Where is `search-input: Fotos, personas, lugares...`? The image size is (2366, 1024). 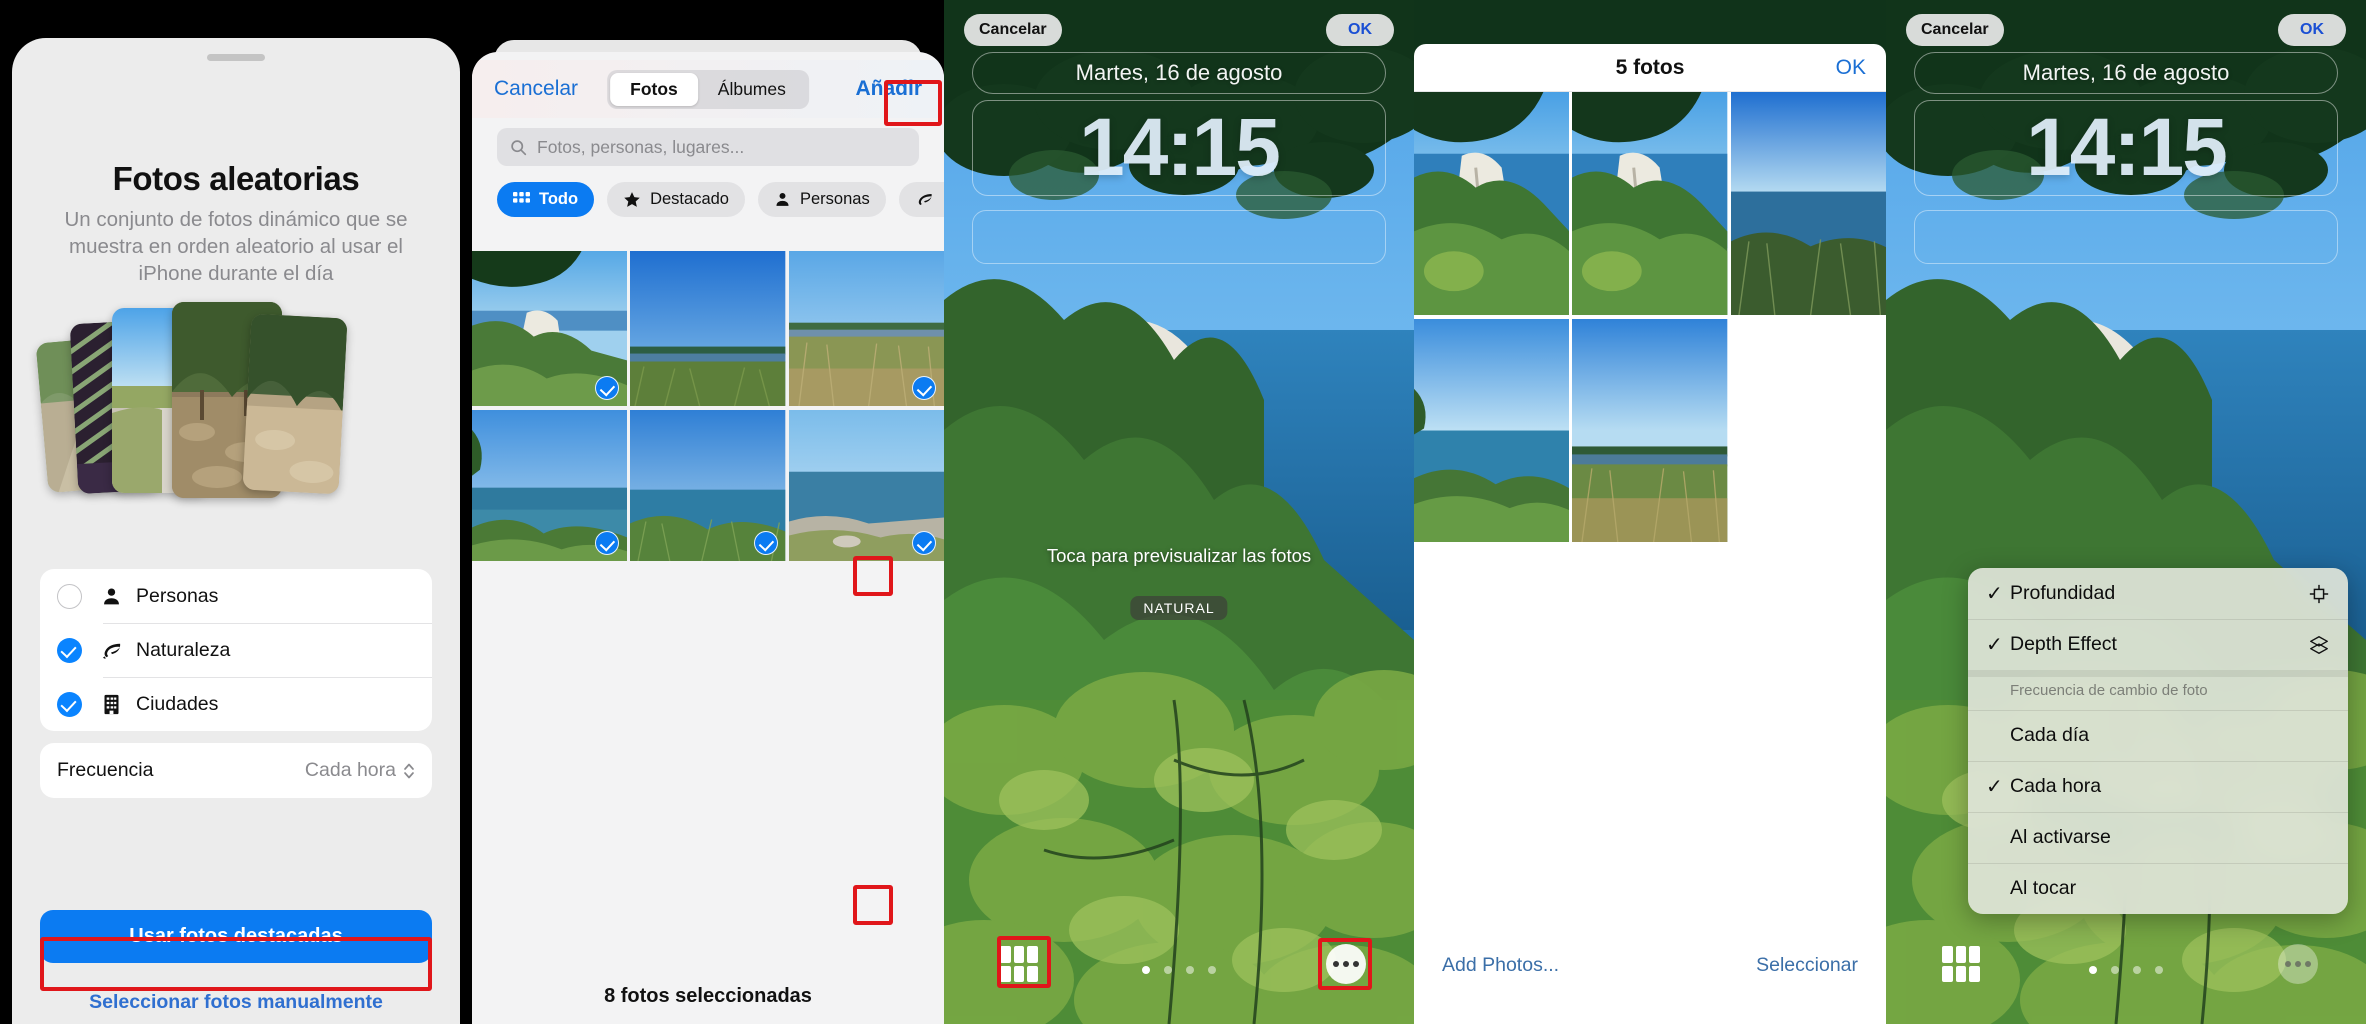 search-input: Fotos, personas, lugares... is located at coordinates (708, 147).